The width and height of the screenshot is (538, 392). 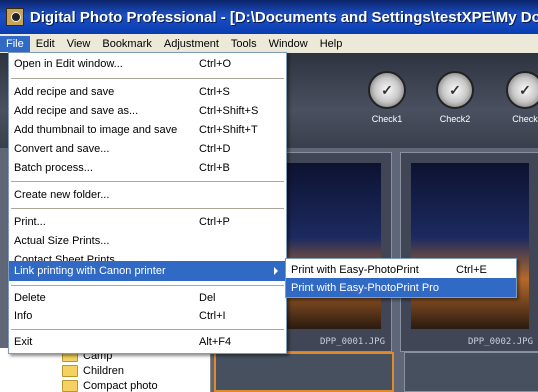 What do you see at coordinates (470, 246) in the screenshot?
I see `thumbnail-2-image` at bounding box center [470, 246].